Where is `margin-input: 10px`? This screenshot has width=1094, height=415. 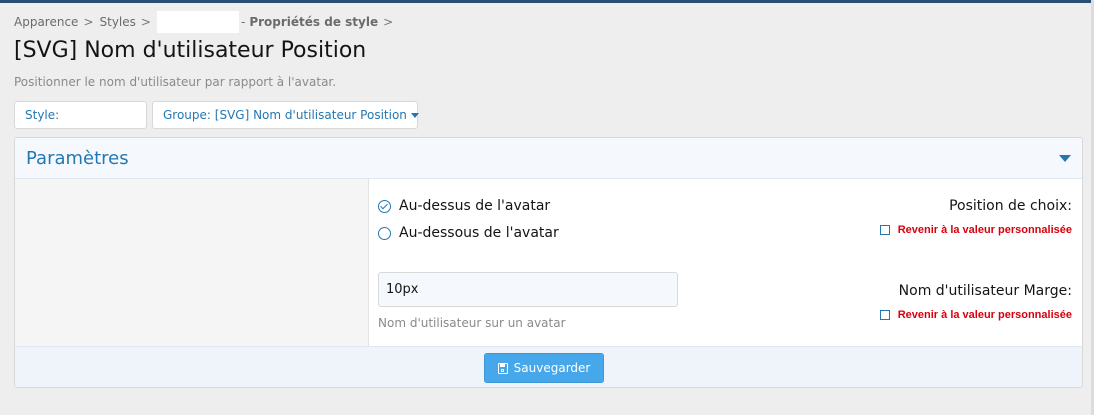 margin-input: 10px is located at coordinates (528, 289).